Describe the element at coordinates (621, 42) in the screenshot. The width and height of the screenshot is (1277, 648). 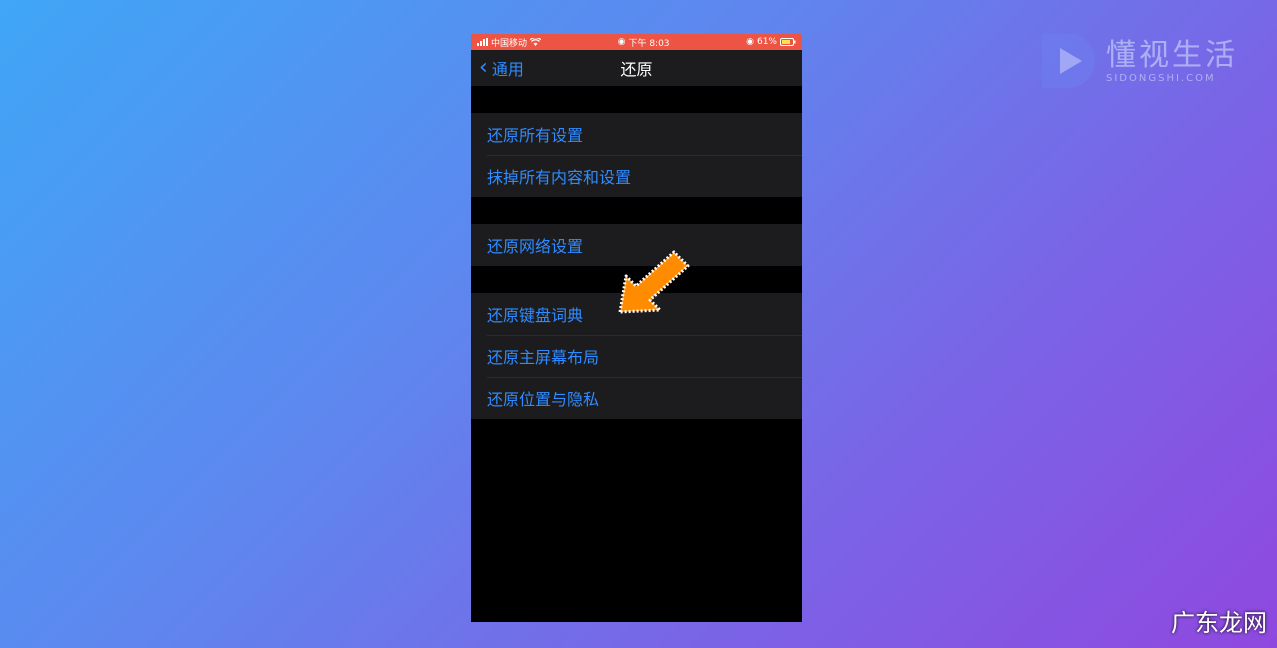
I see `recording-icon: ◉` at that location.